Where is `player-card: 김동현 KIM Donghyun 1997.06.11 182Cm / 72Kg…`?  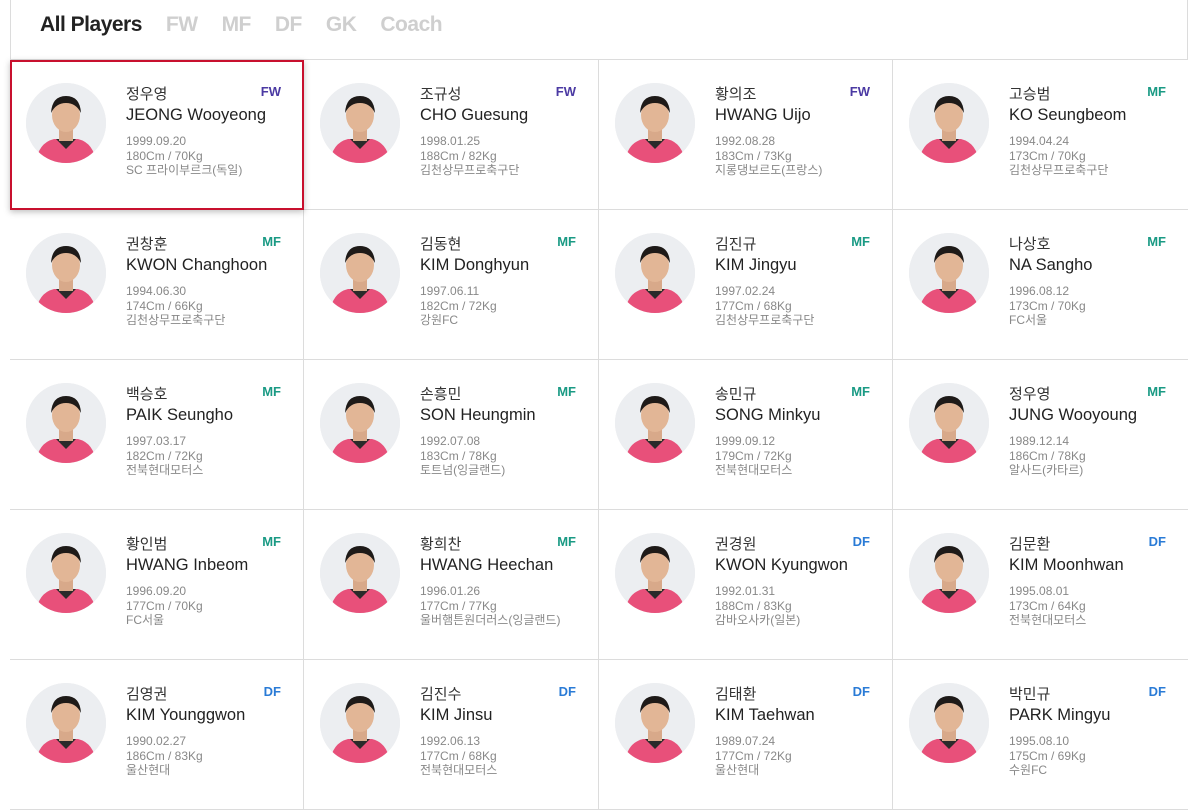 player-card: 김동현 KIM Donghyun 1997.06.11 182Cm / 72Kg… is located at coordinates (451, 285).